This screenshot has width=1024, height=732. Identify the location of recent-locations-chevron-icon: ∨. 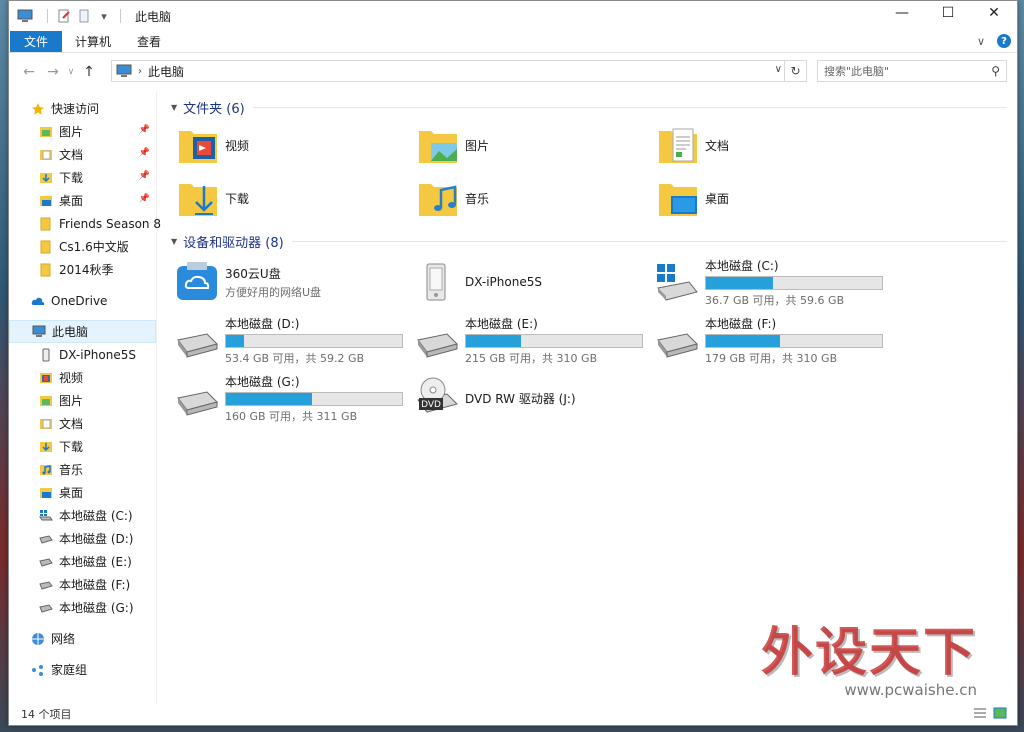
(71, 72).